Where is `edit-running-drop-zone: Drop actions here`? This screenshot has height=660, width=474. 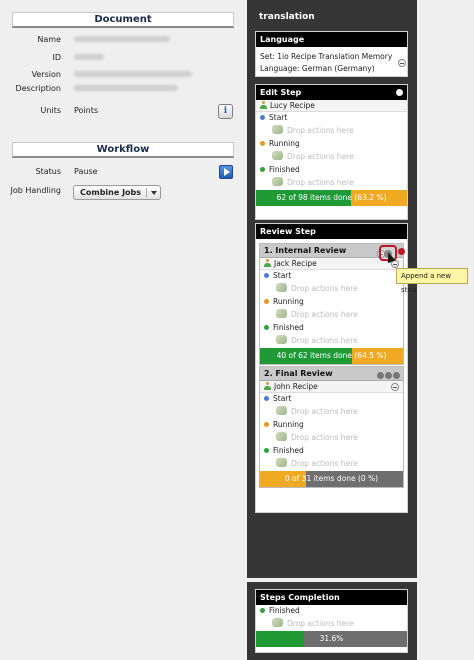 edit-running-drop-zone: Drop actions here is located at coordinates (331, 157).